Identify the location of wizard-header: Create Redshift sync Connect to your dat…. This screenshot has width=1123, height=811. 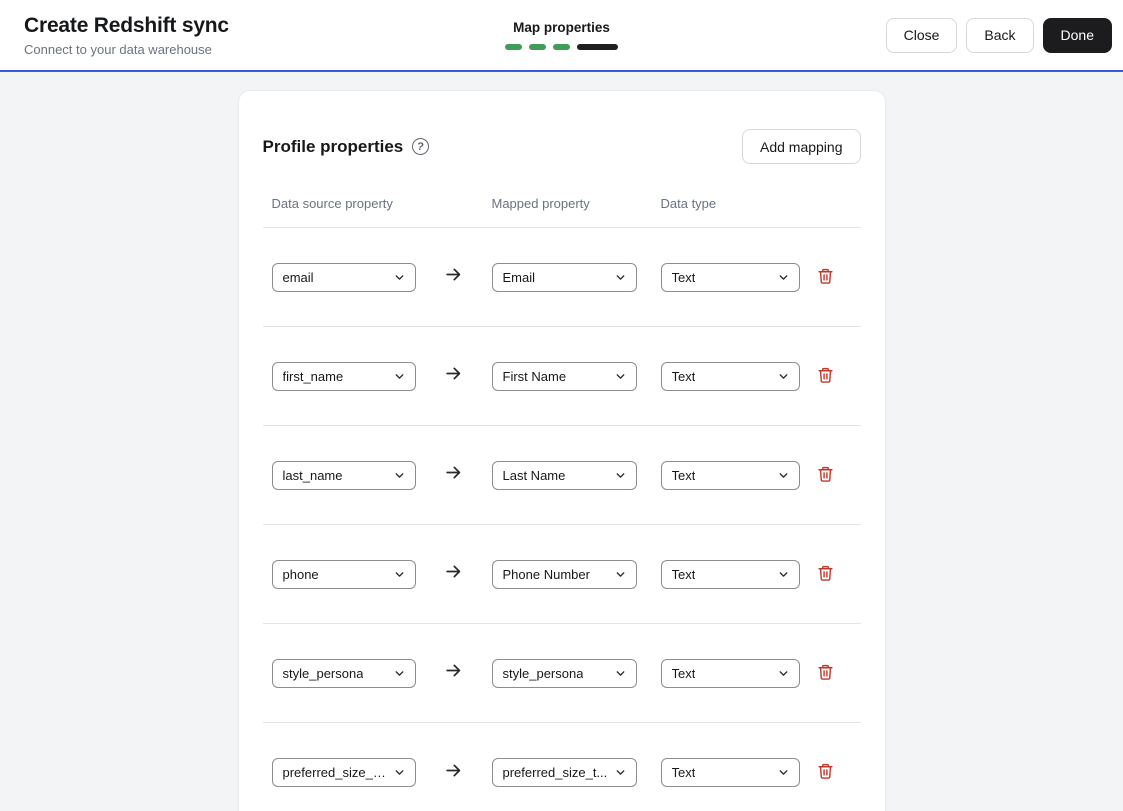
(561, 36).